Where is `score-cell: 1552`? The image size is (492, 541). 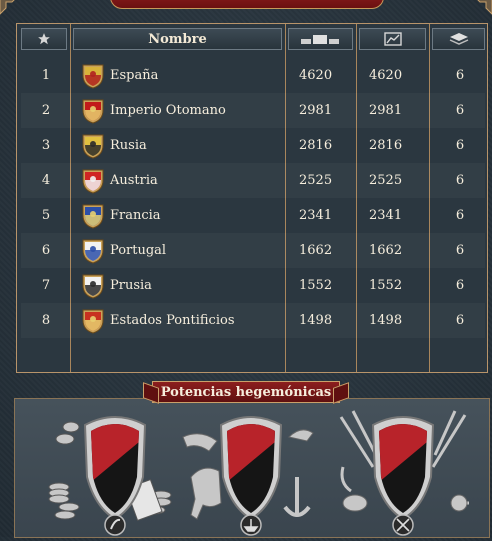 score-cell: 1552 is located at coordinates (316, 285).